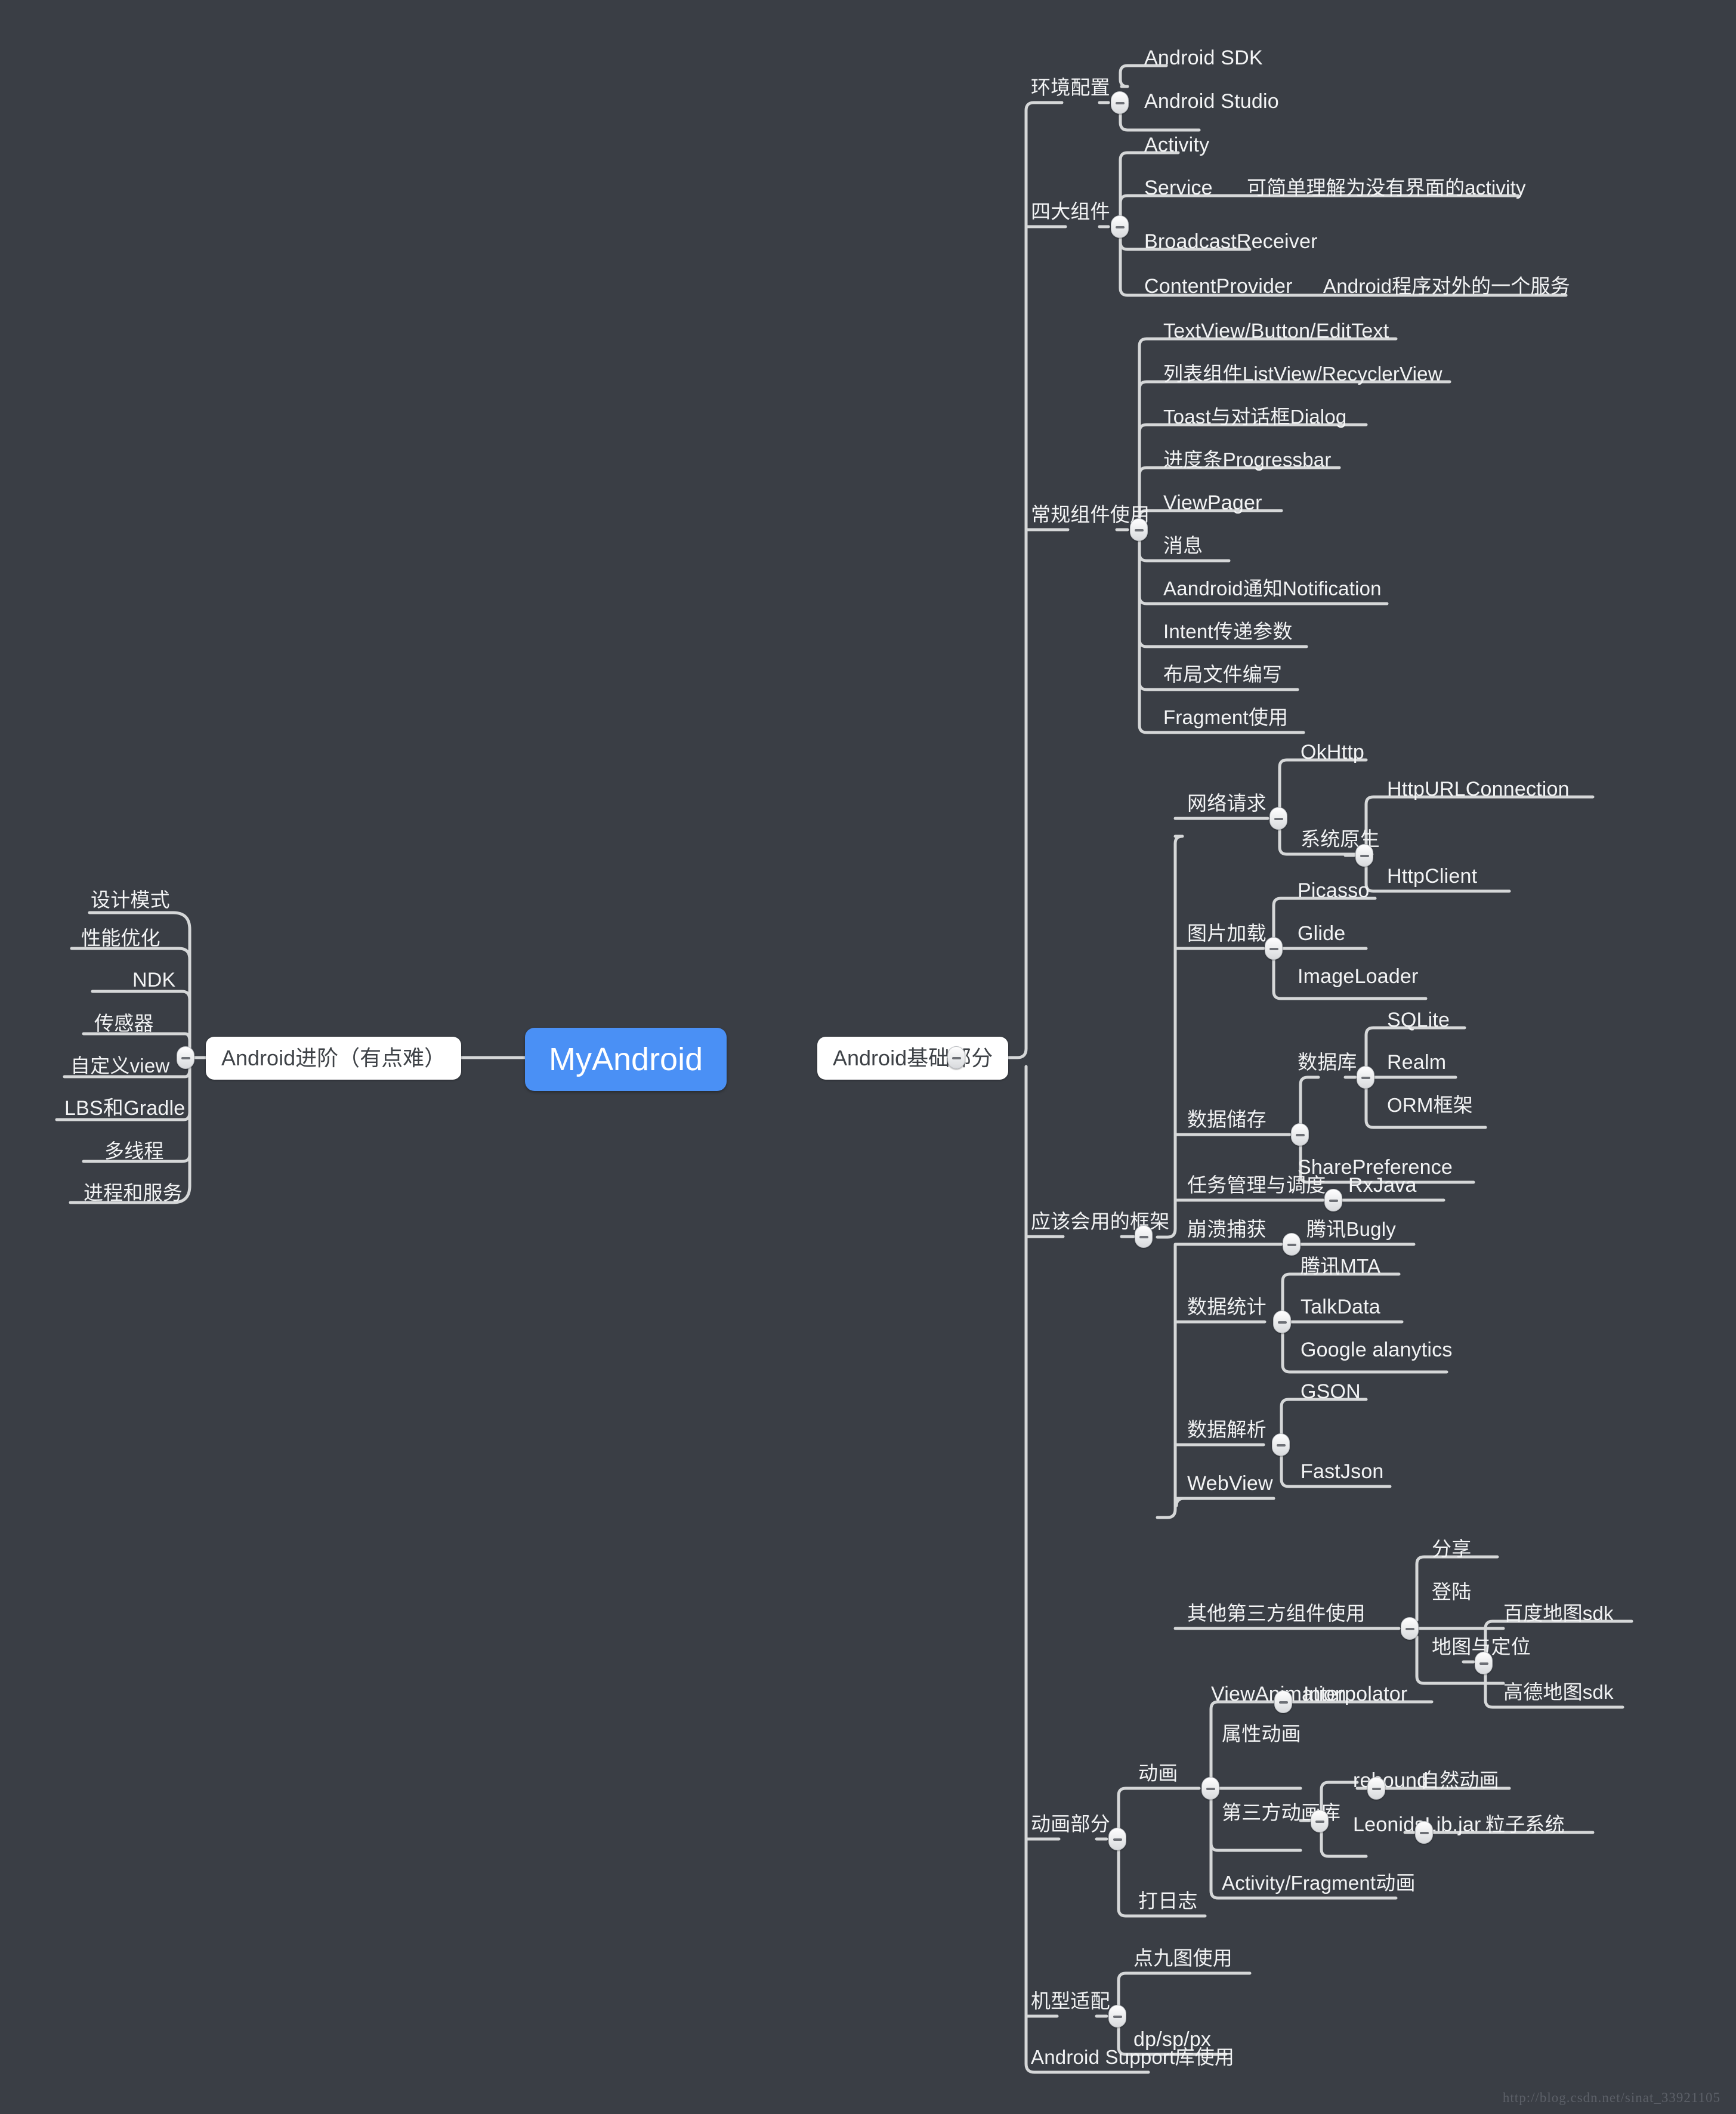  What do you see at coordinates (1070, 1824) in the screenshot?
I see `node-animation-part: 动画部分` at bounding box center [1070, 1824].